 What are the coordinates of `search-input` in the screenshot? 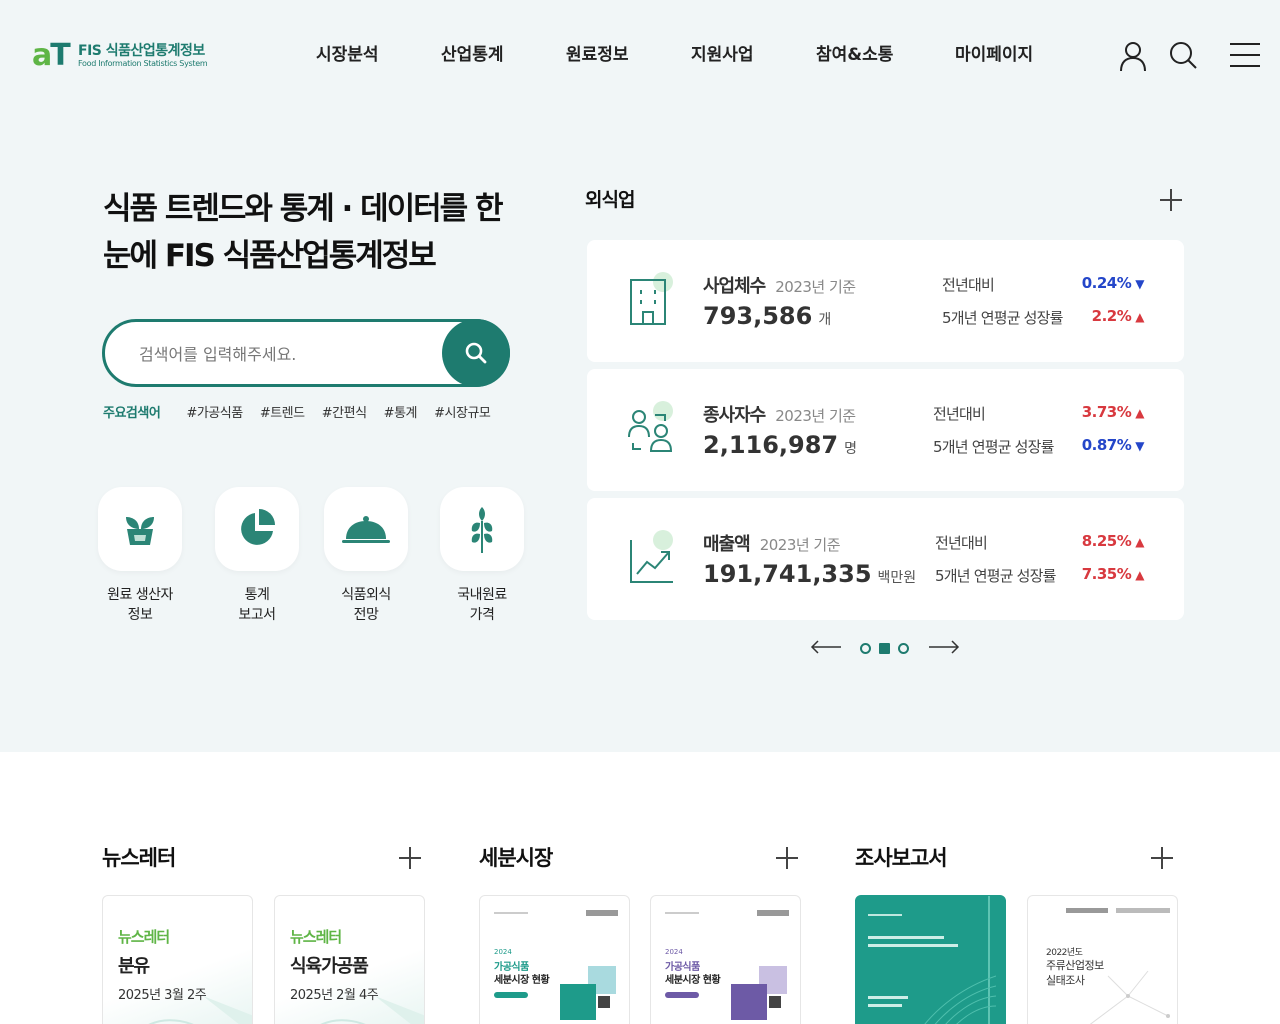 It's located at (284, 354).